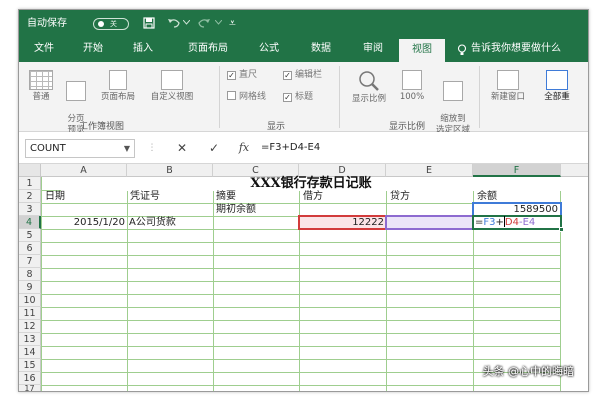 Image resolution: width=600 pixels, height=400 pixels. Describe the element at coordinates (462, 49) in the screenshot. I see `lightbulb-icon` at that location.